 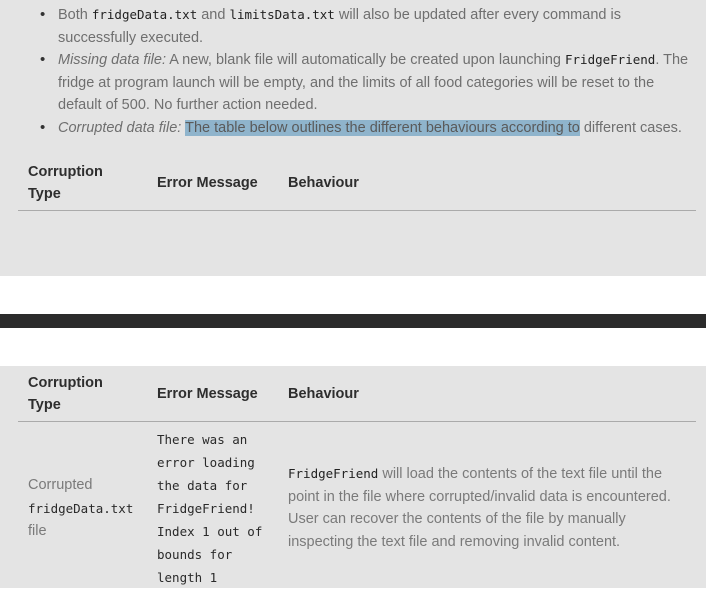 I want to click on error-line: FridgeFriend!, so click(x=206, y=508).